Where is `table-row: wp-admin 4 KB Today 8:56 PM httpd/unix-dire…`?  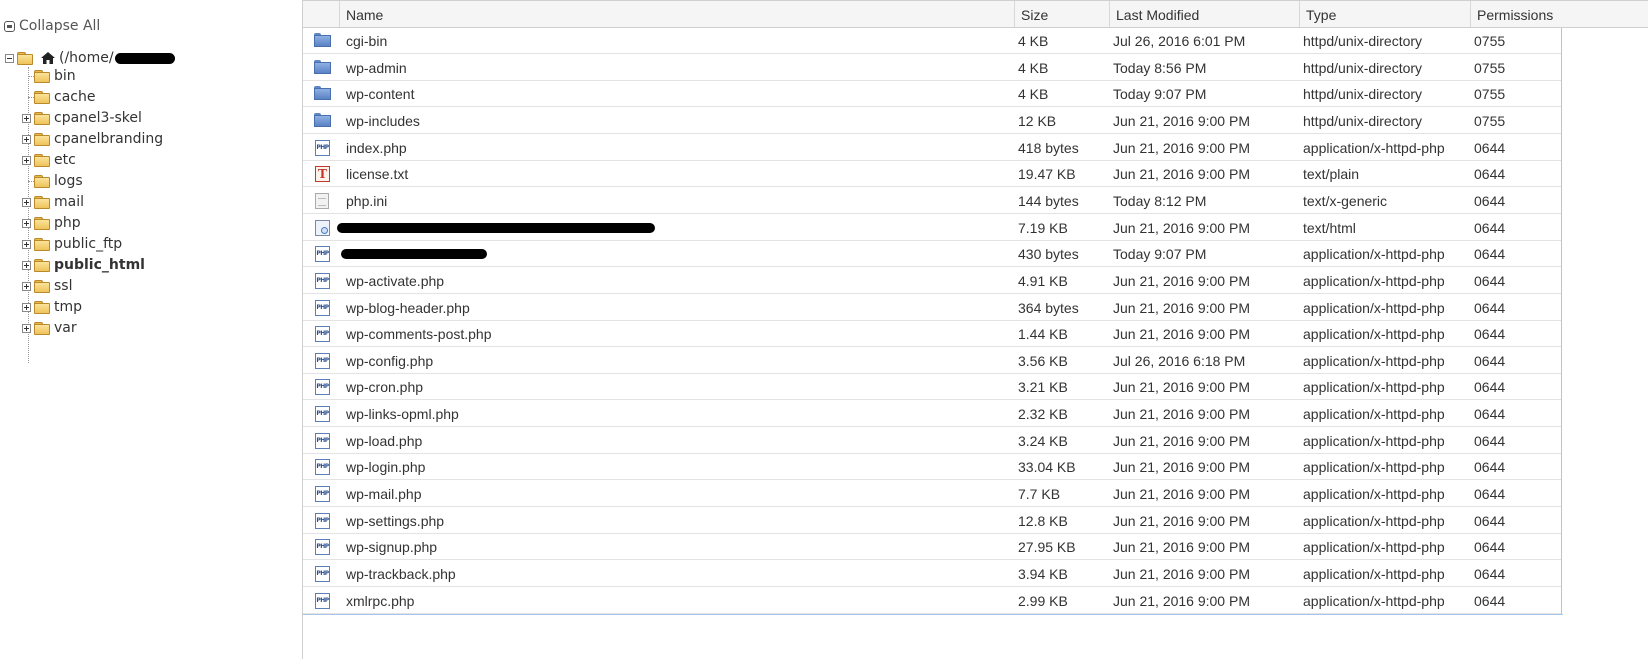
table-row: wp-admin 4 KB Today 8:56 PM httpd/unix-dire… is located at coordinates (932, 68).